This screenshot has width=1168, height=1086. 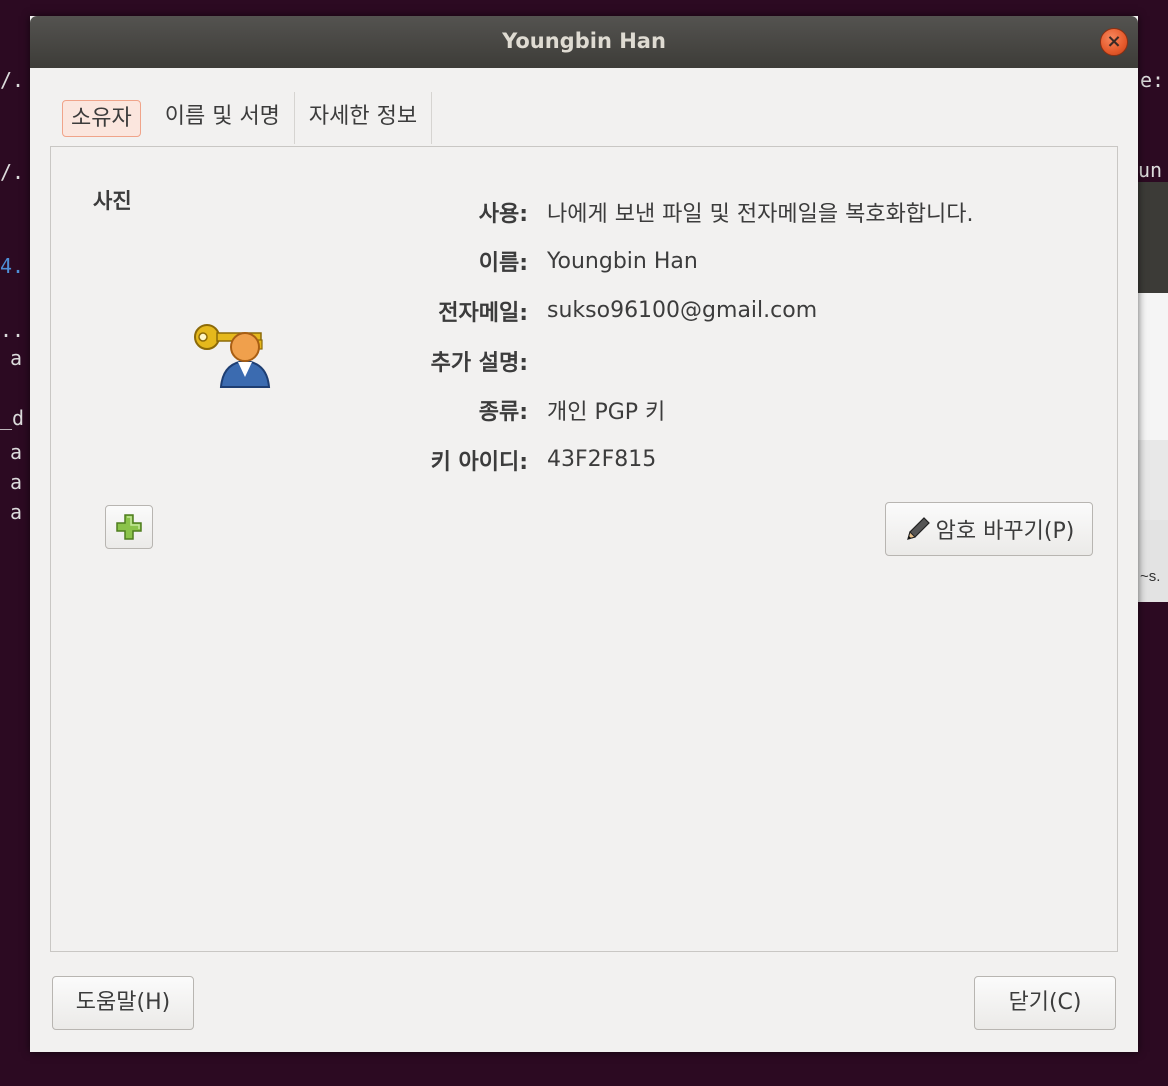 What do you see at coordinates (701, 361) in the screenshot?
I see `info-row-comment: 추가 설명:` at bounding box center [701, 361].